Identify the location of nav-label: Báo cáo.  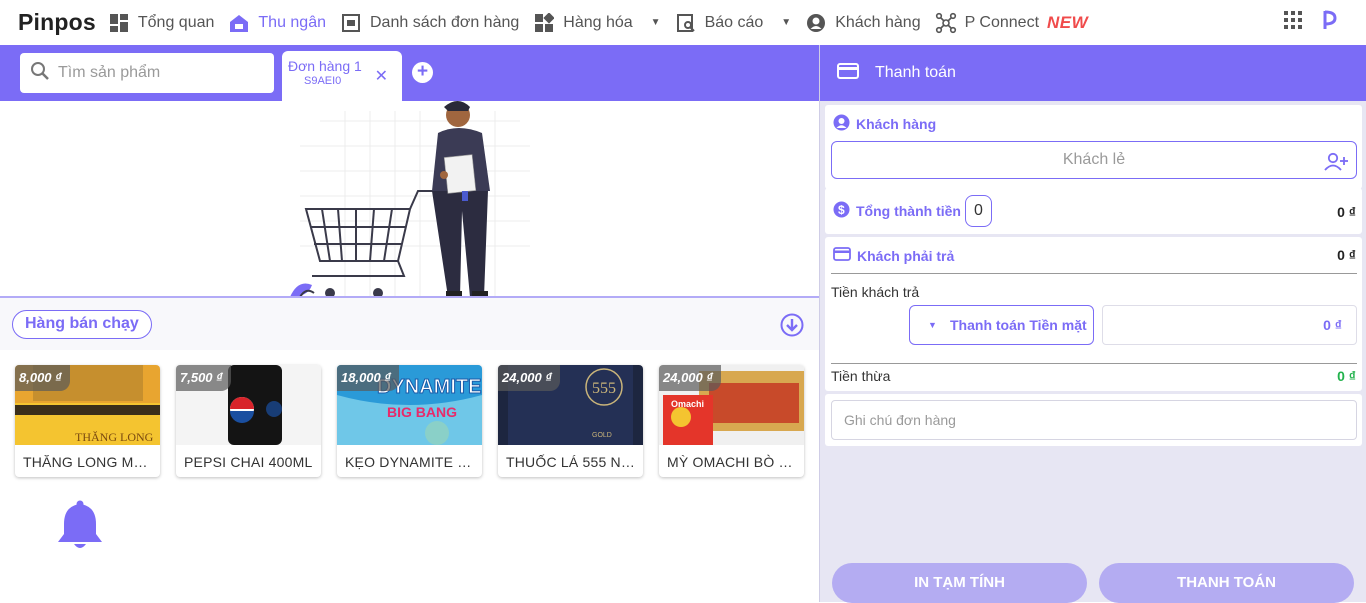
(734, 22).